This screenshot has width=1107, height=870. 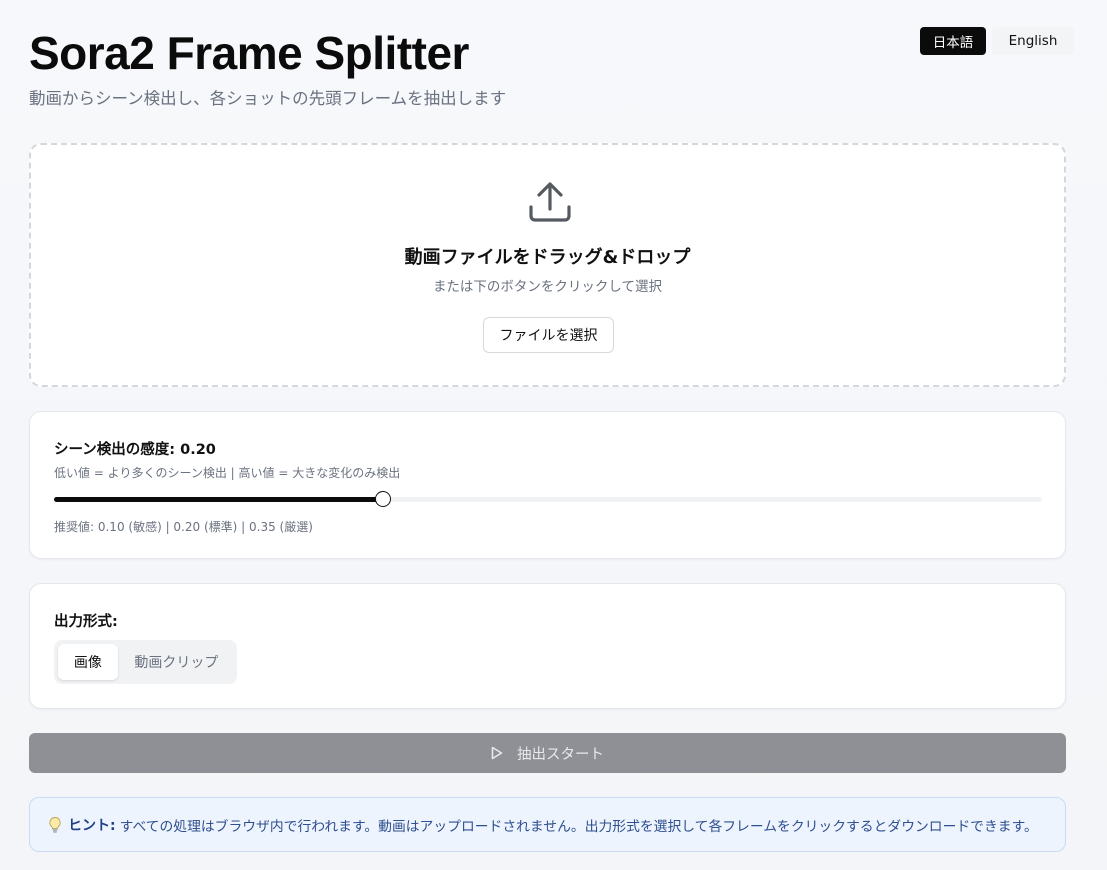 What do you see at coordinates (92, 825) in the screenshot?
I see `hint-label: ヒント:` at bounding box center [92, 825].